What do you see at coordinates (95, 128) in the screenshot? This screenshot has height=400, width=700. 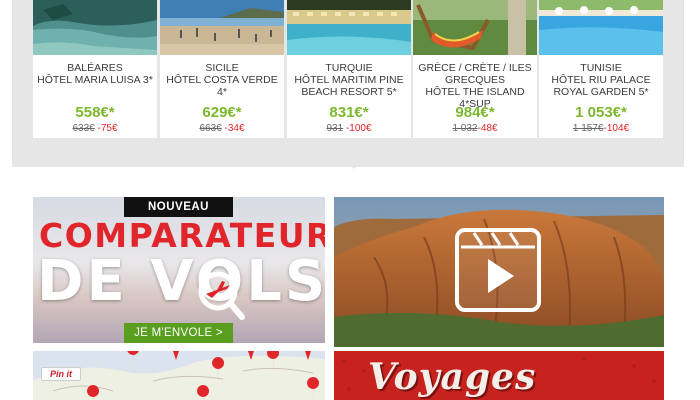 I see `deal-old-price: 633€ -75€` at bounding box center [95, 128].